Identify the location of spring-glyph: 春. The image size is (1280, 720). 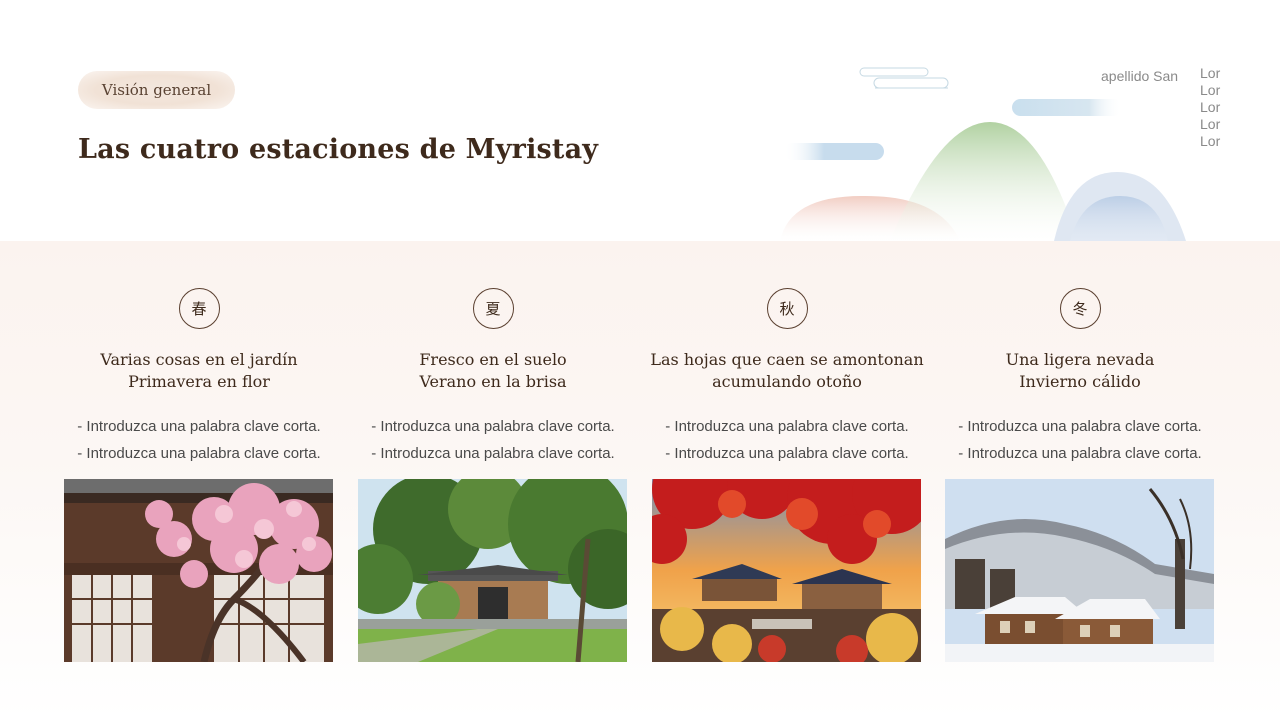
(199, 308).